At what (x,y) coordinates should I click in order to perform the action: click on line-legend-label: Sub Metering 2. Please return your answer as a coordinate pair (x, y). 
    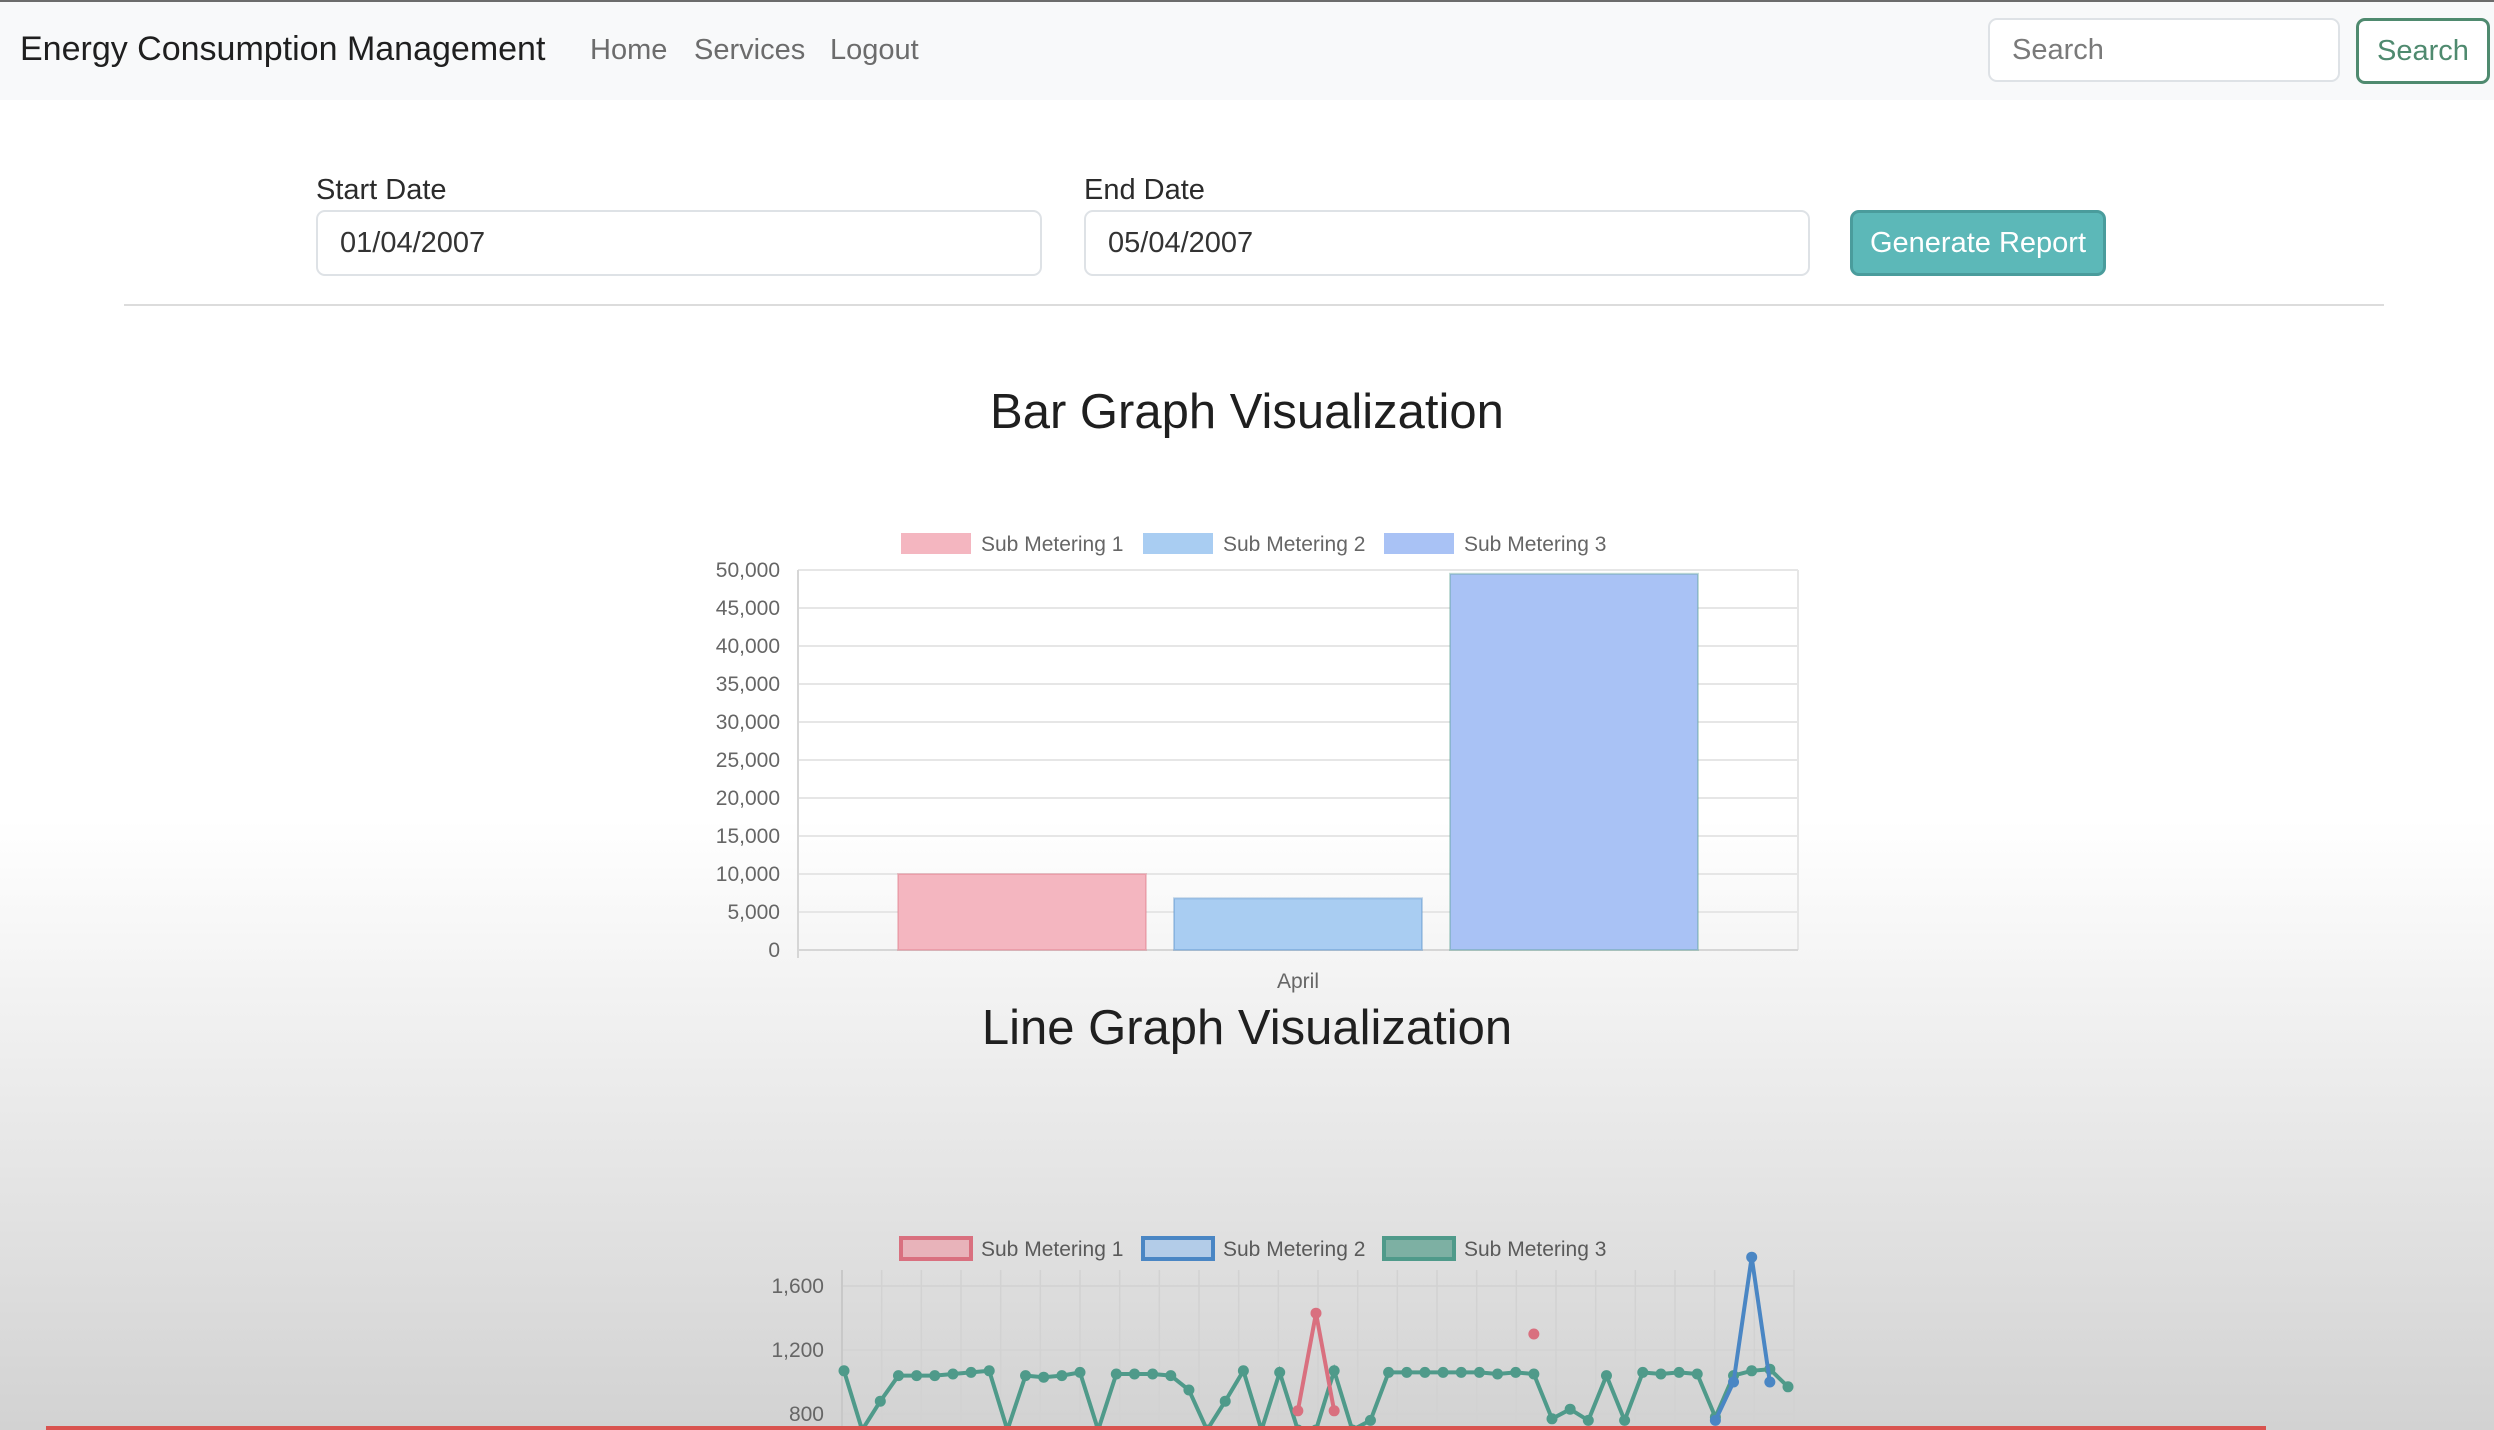
    Looking at the image, I should click on (1294, 1249).